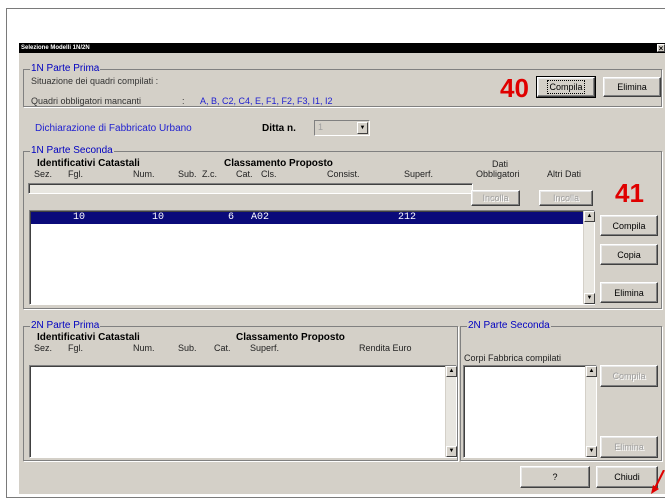 This screenshot has width=665, height=498. What do you see at coordinates (500, 164) in the screenshot?
I see `header-dati: Dati` at bounding box center [500, 164].